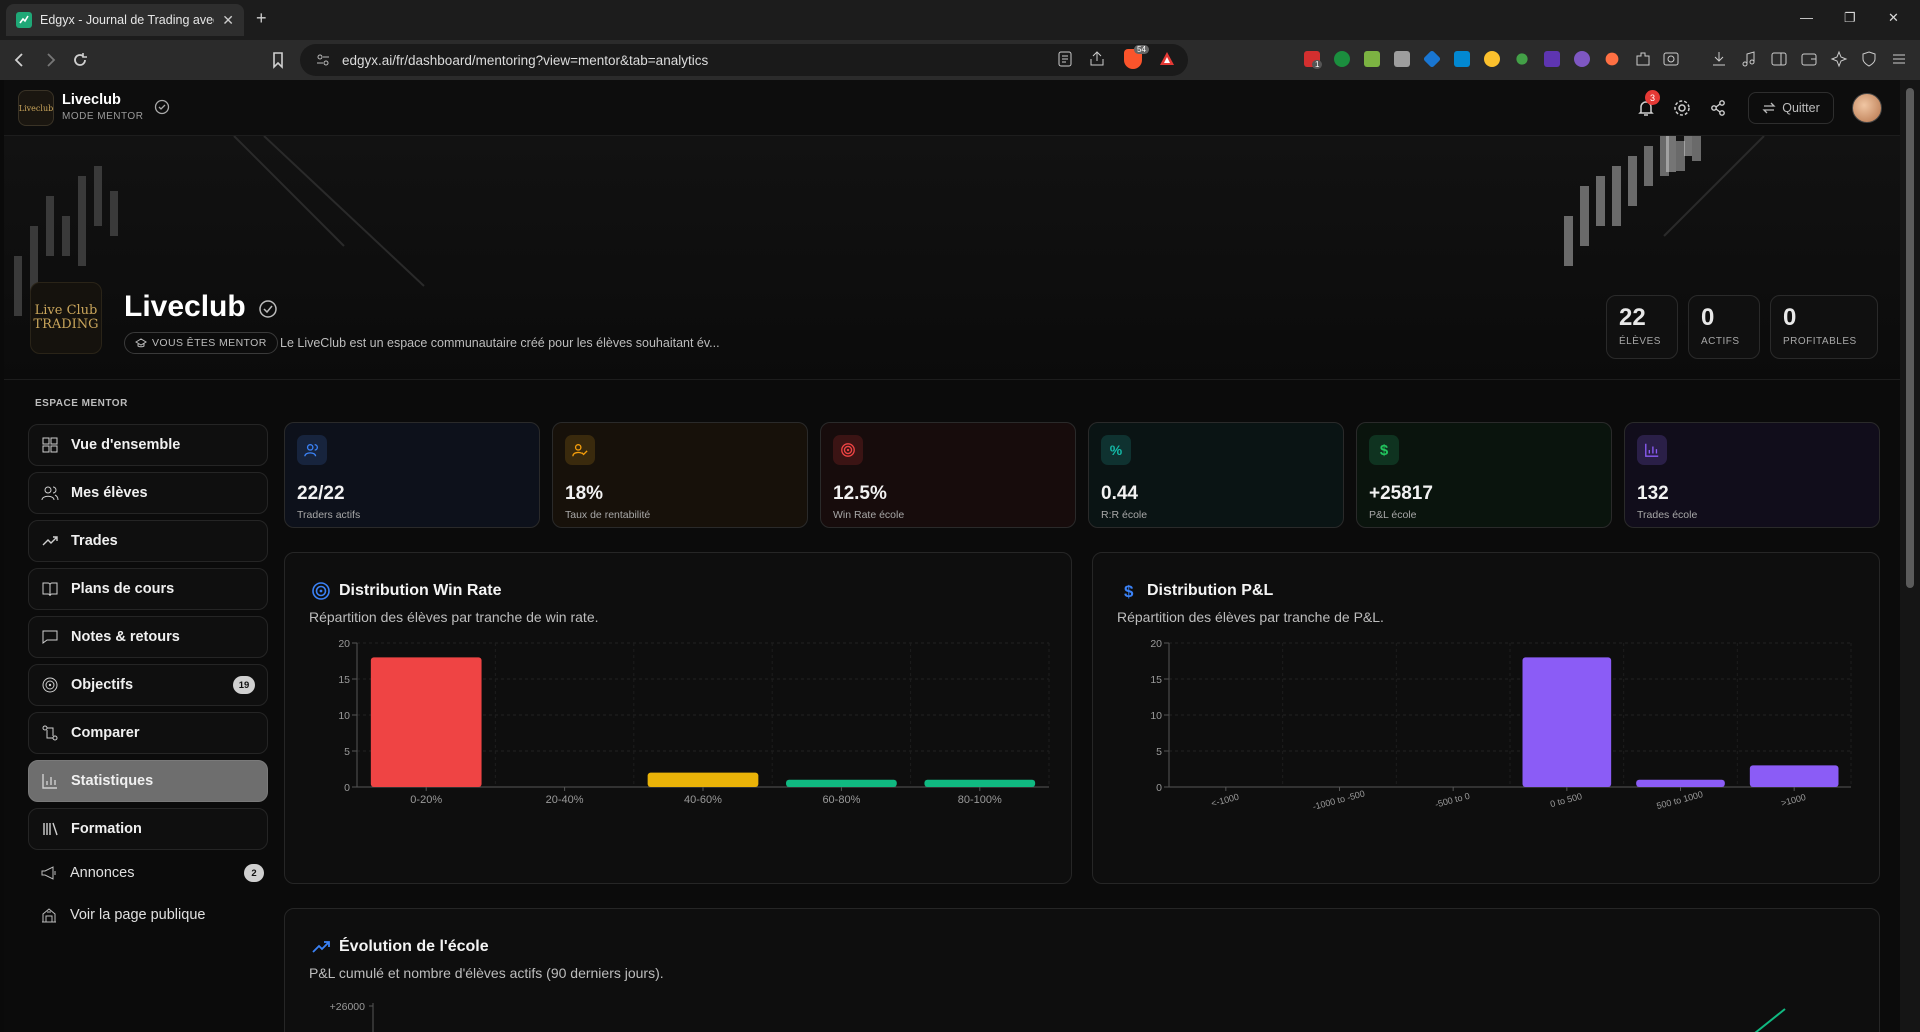 This screenshot has height=1032, width=1920. What do you see at coordinates (1097, 59) in the screenshot?
I see `share-page-icon` at bounding box center [1097, 59].